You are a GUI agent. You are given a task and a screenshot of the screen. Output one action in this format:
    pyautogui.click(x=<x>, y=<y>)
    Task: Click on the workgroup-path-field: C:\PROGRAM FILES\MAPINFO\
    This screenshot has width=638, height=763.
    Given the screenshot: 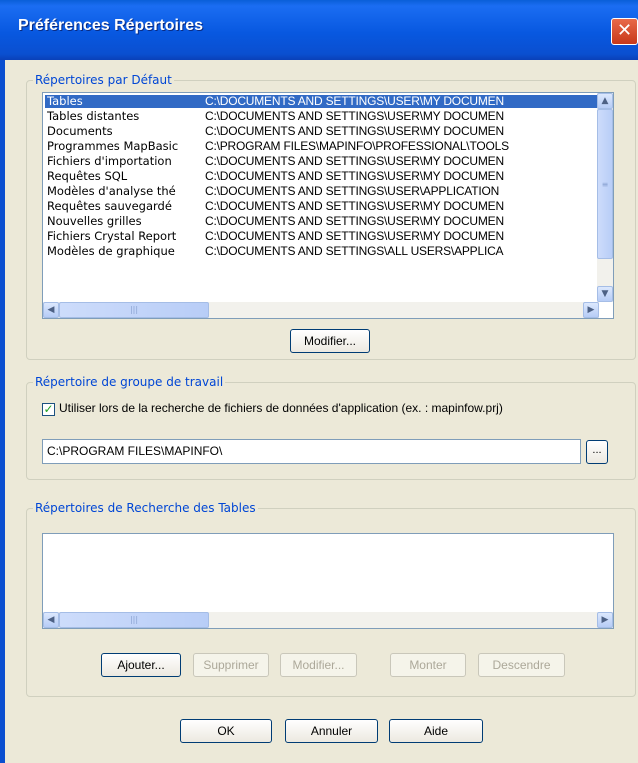 What is the action you would take?
    pyautogui.click(x=311, y=451)
    